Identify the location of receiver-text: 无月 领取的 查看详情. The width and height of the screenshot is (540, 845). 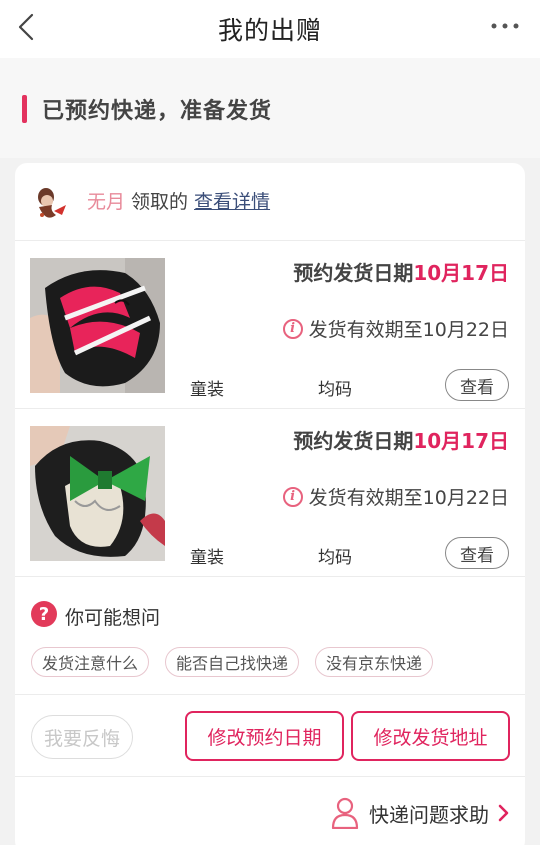
(178, 200).